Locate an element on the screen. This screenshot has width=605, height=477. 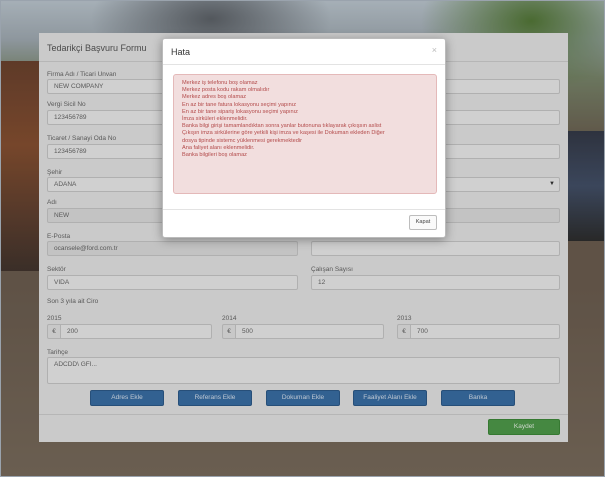
error-message: Merkez adres boş olamaz is located at coordinates (214, 97).